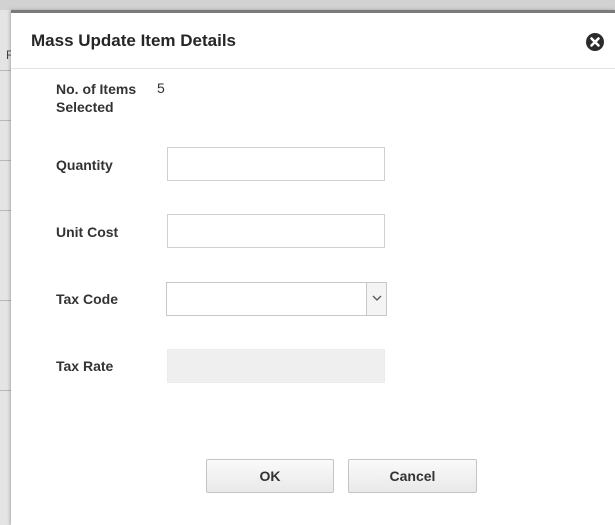  I want to click on cancel-button: Cancel, so click(412, 476).